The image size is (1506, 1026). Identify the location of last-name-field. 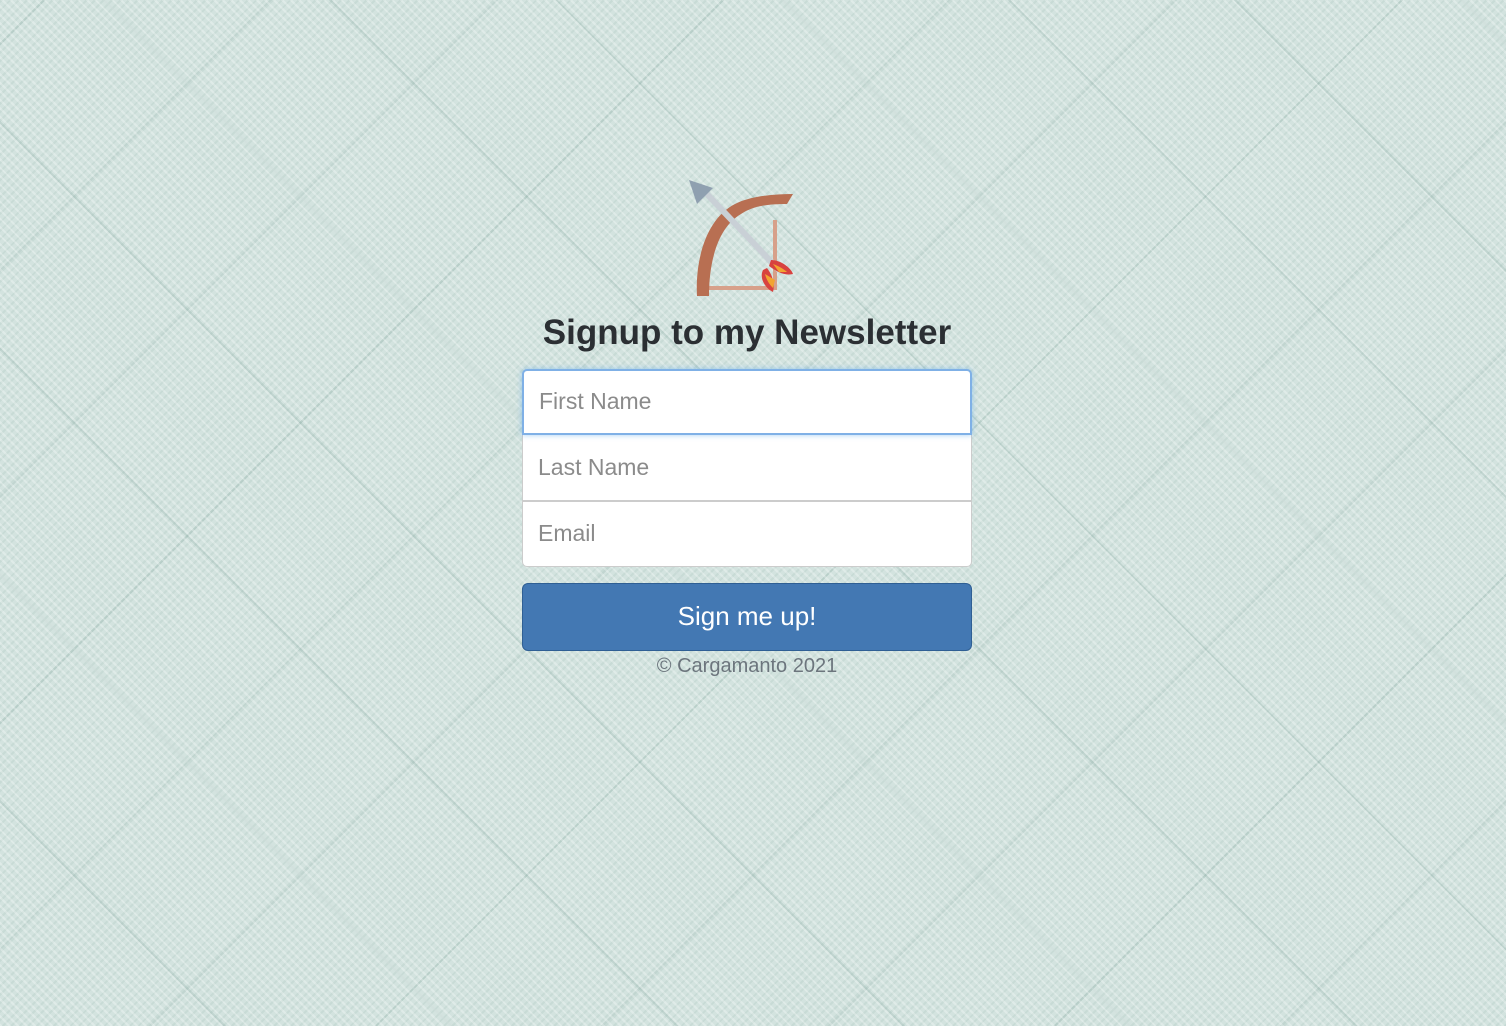
(747, 467).